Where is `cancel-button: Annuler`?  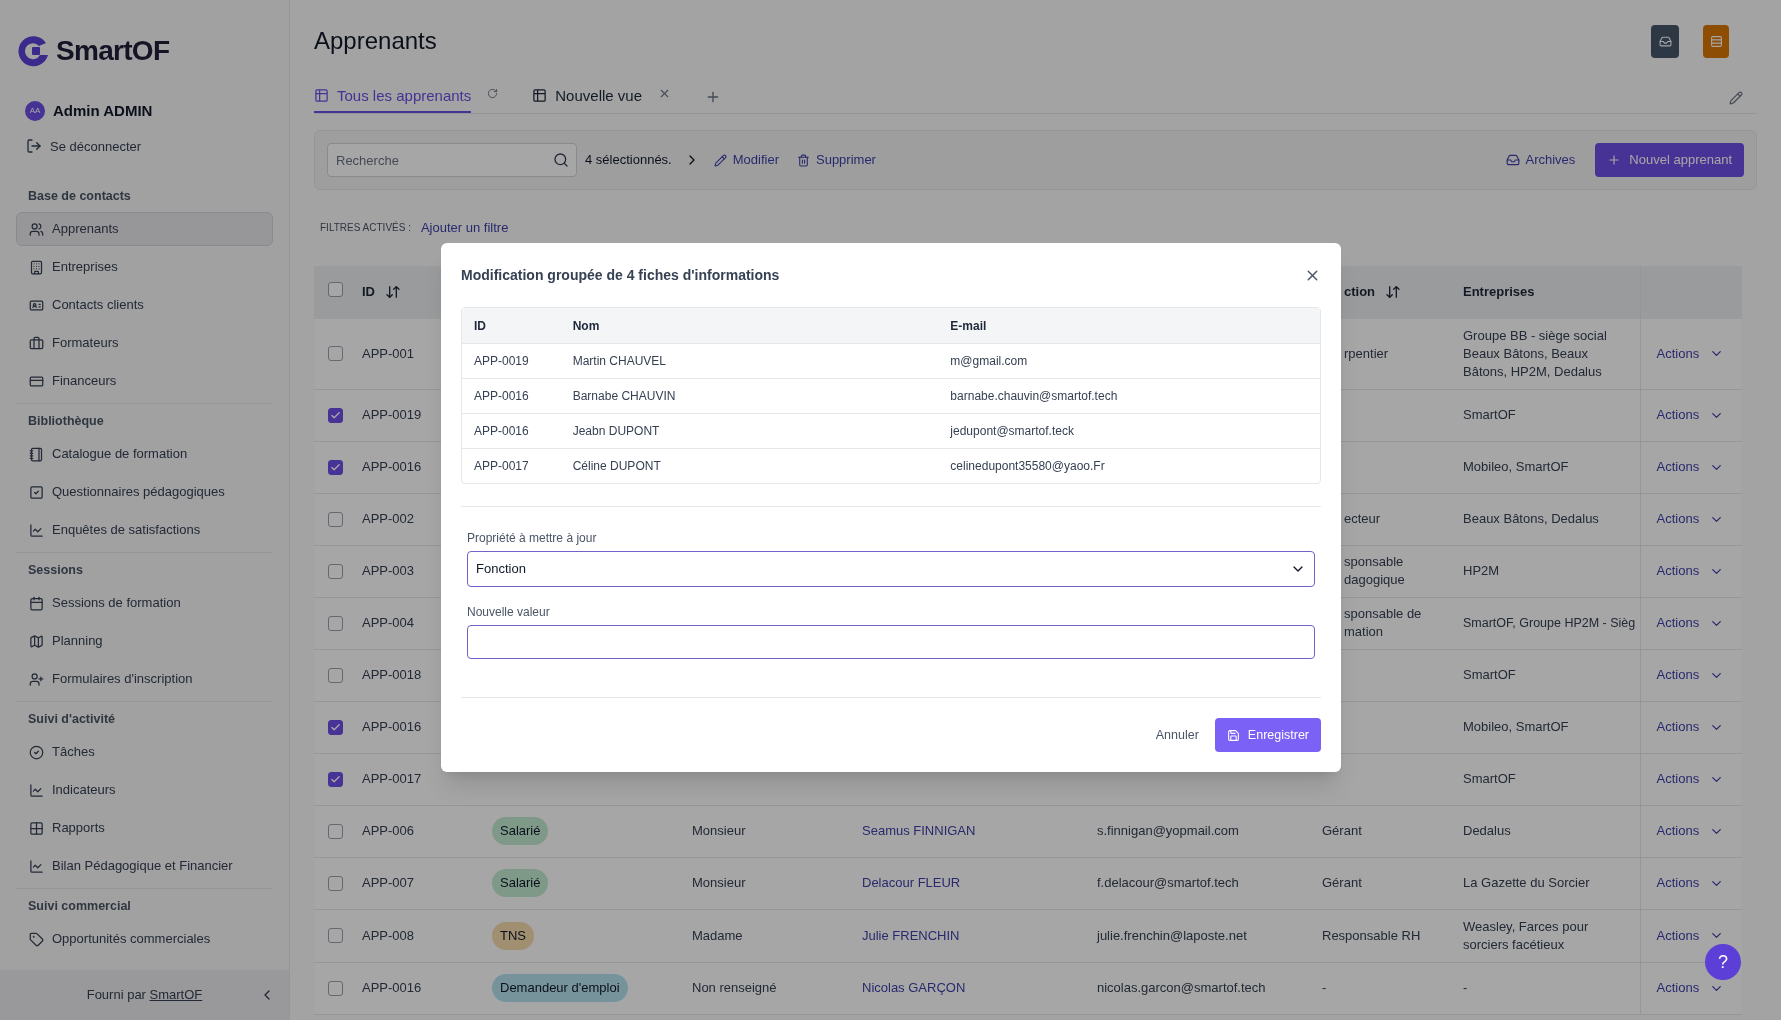 cancel-button: Annuler is located at coordinates (1177, 735).